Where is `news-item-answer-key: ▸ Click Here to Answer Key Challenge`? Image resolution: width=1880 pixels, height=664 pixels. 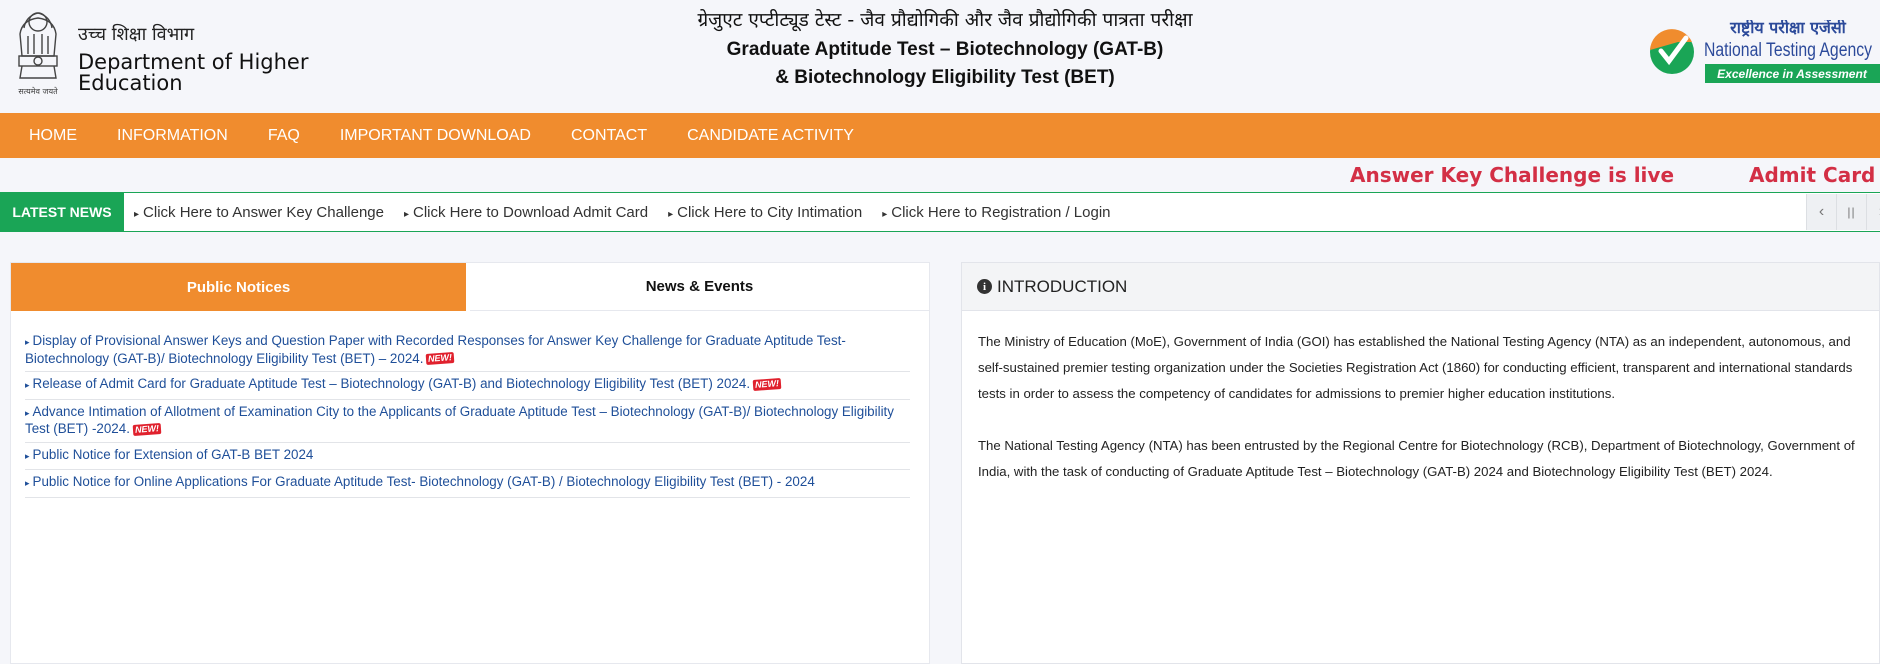
news-item-answer-key: ▸ Click Here to Answer Key Challenge is located at coordinates (259, 212).